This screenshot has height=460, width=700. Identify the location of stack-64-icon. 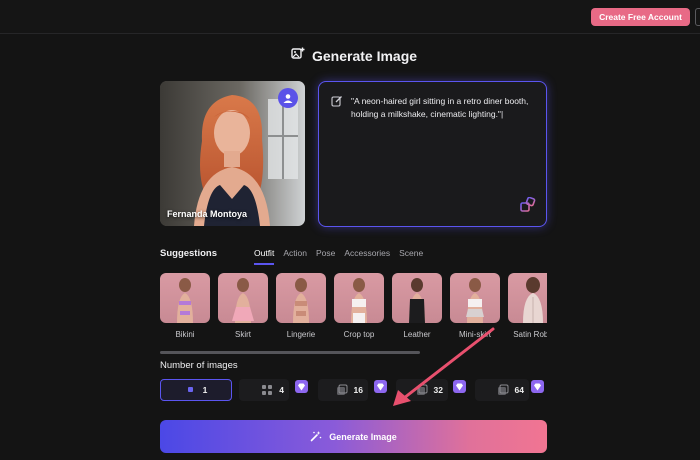
(503, 390).